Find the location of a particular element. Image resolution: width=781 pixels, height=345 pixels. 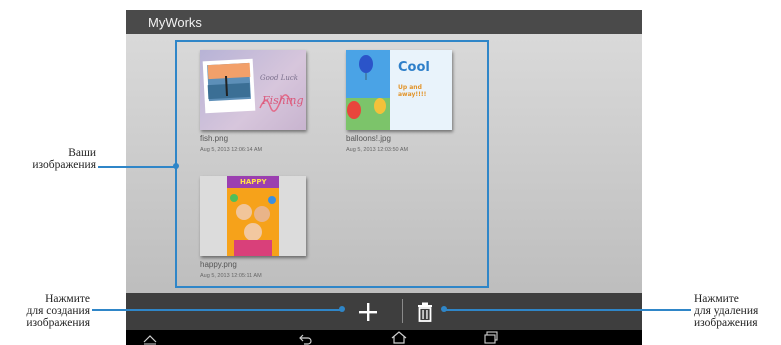

file-date: Aug 5, 2013 12:06:14 AM is located at coordinates (231, 150).